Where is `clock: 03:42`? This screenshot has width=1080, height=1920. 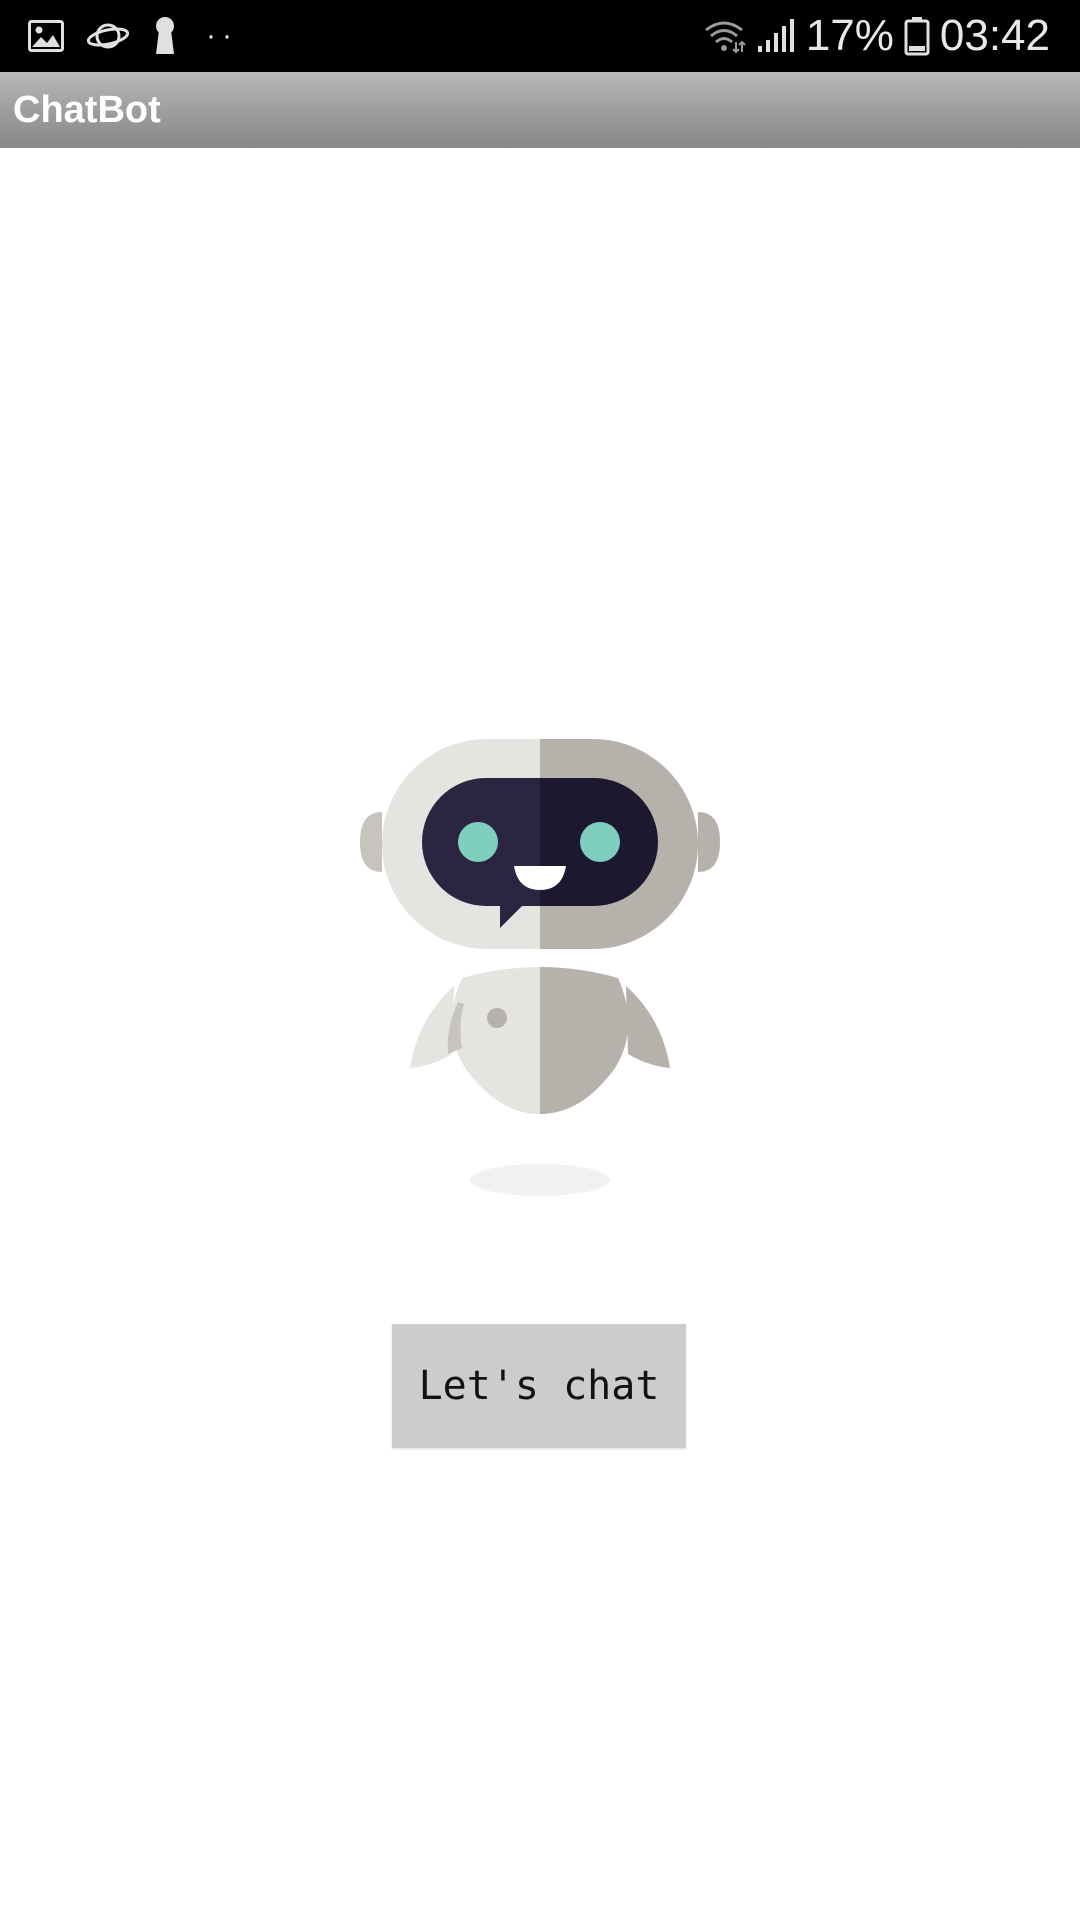 clock: 03:42 is located at coordinates (994, 35).